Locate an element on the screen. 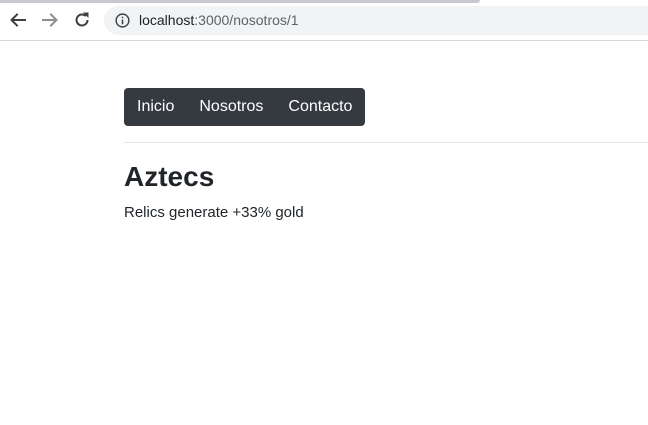 The width and height of the screenshot is (648, 425). arrow-left-icon is located at coordinates (18, 20).